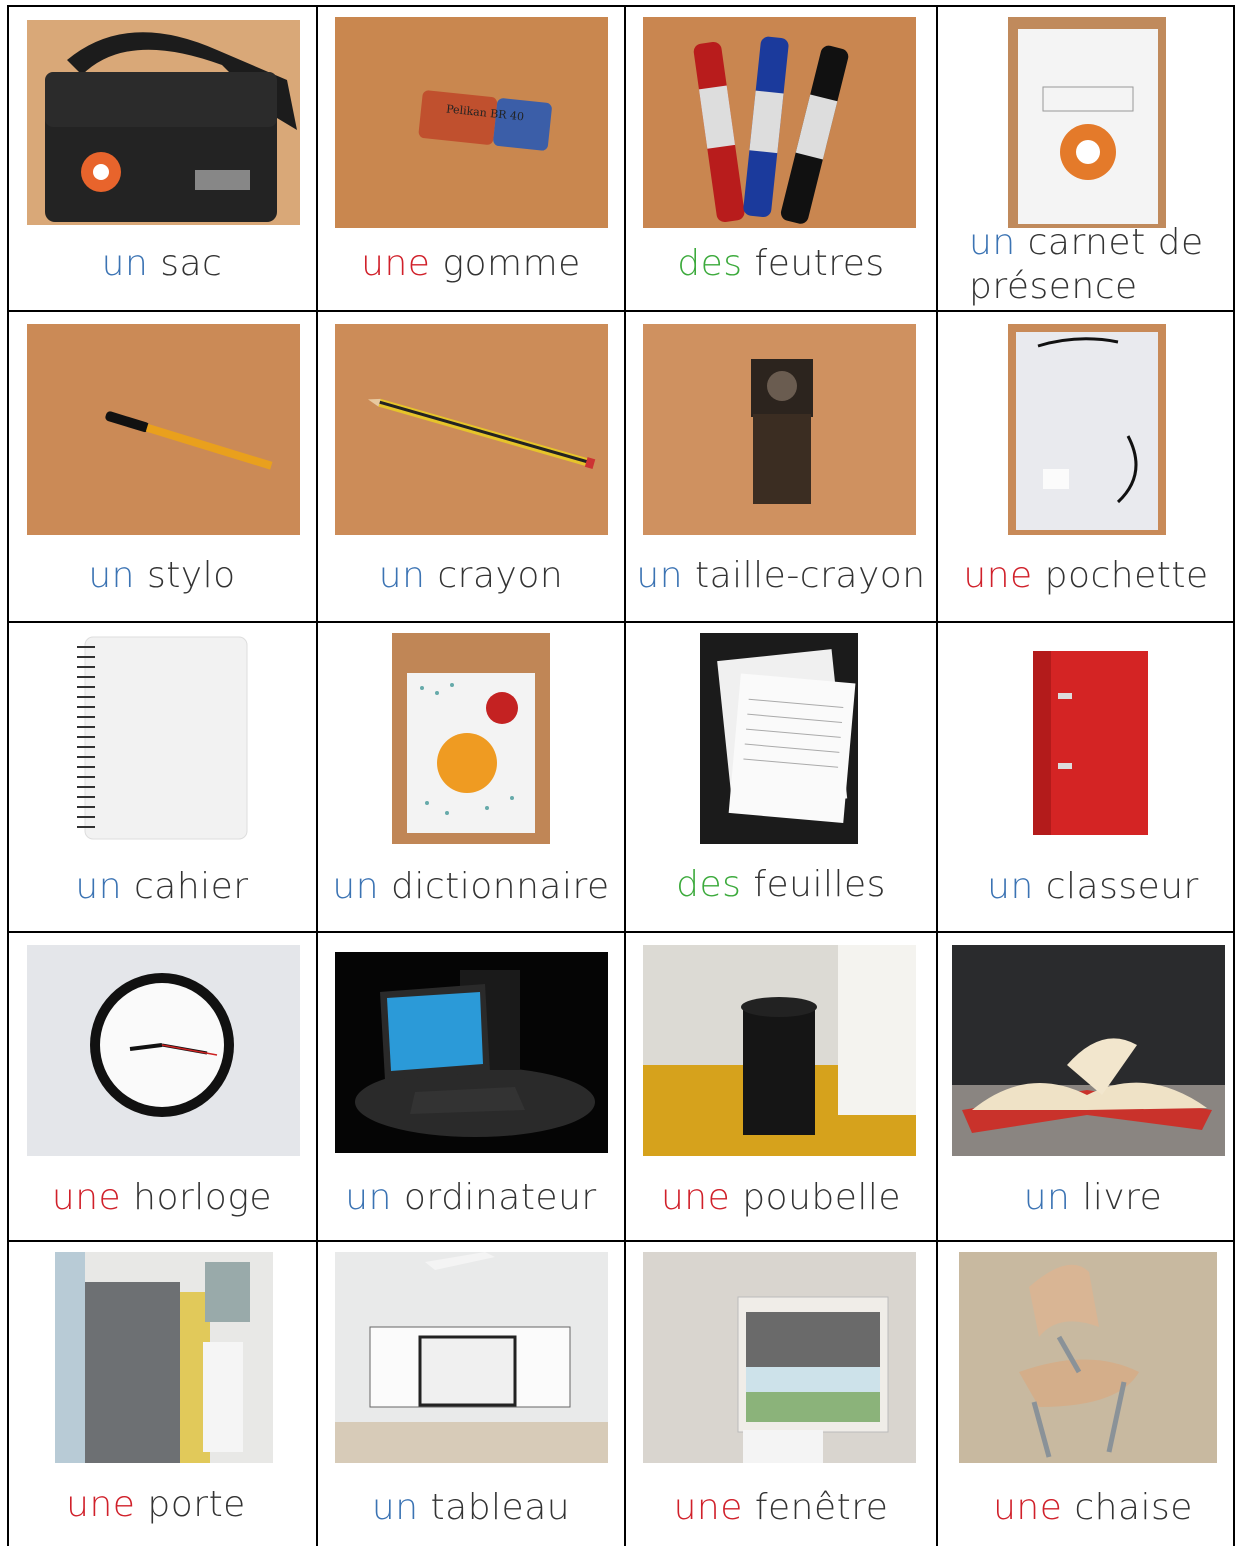 The height and width of the screenshot is (1546, 1242). I want to click on sheets-photo, so click(779, 738).